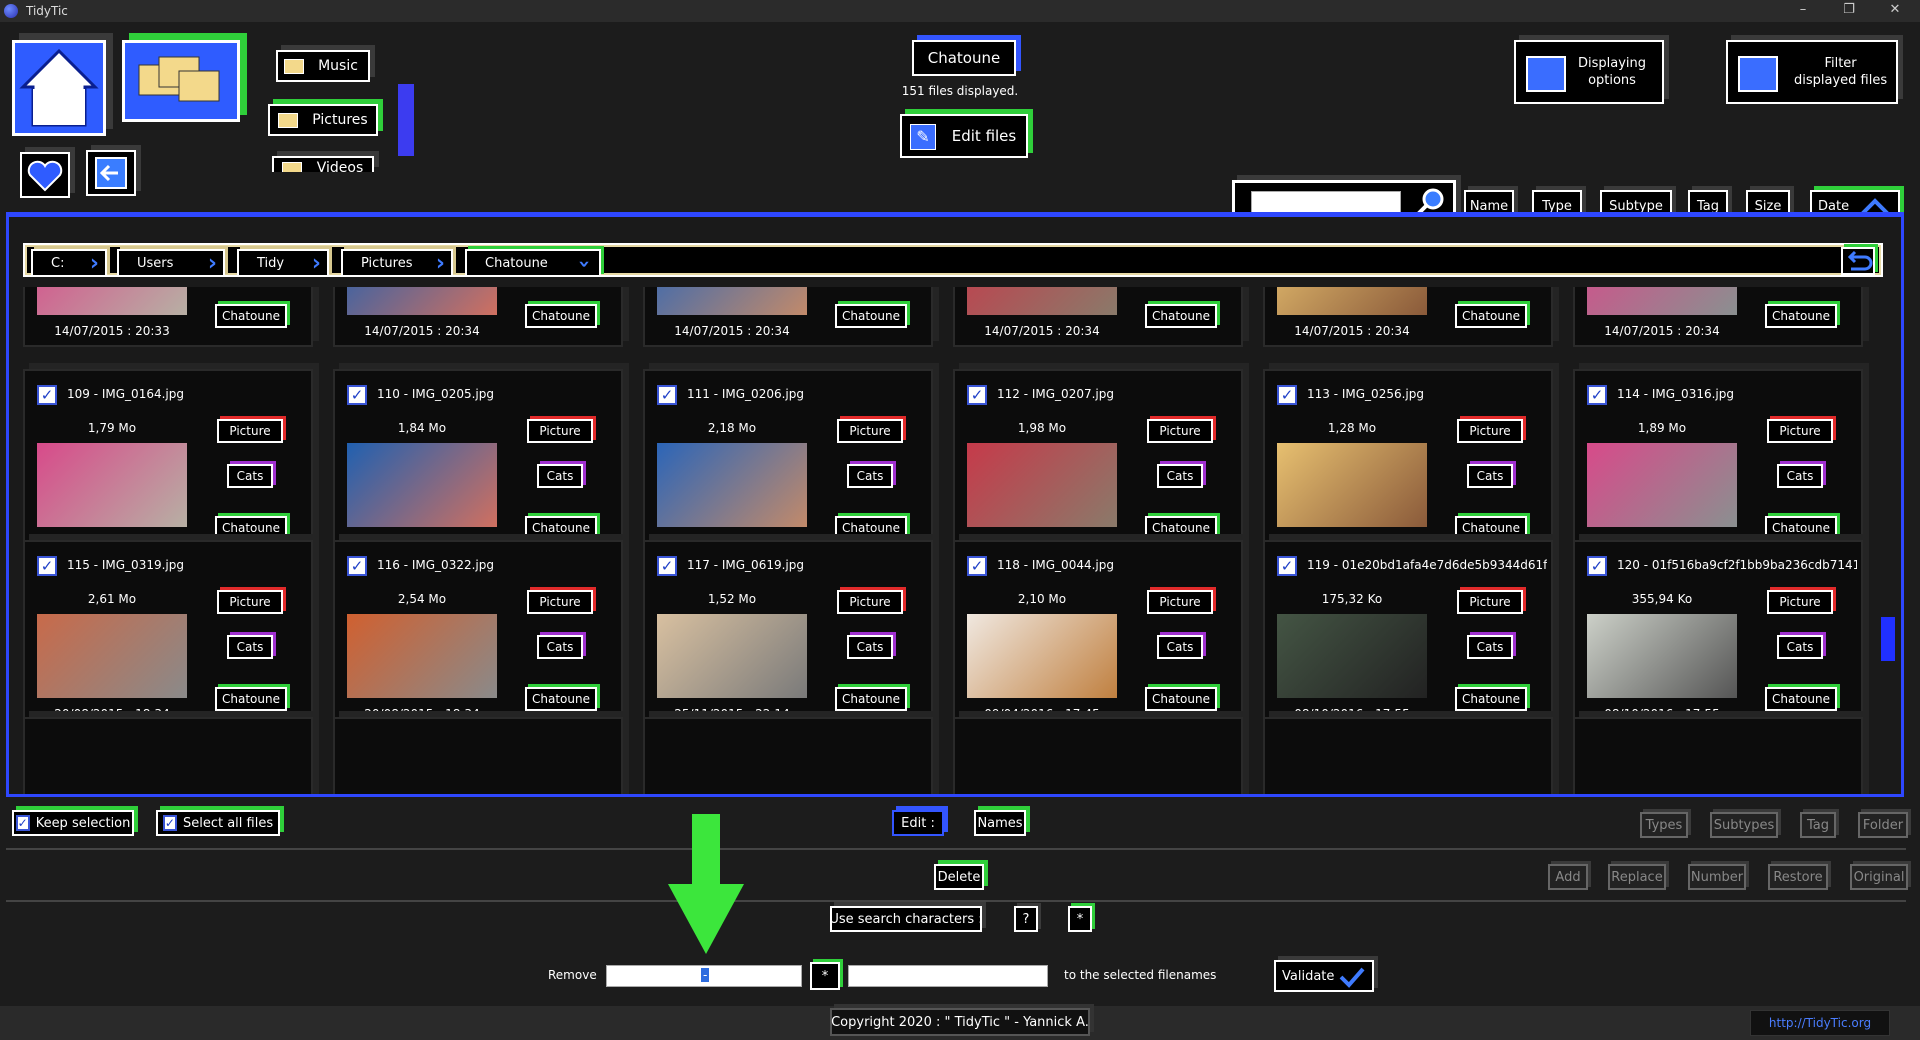 This screenshot has width=1920, height=1040. I want to click on filter-files-button: Filter displayed files, so click(1812, 72).